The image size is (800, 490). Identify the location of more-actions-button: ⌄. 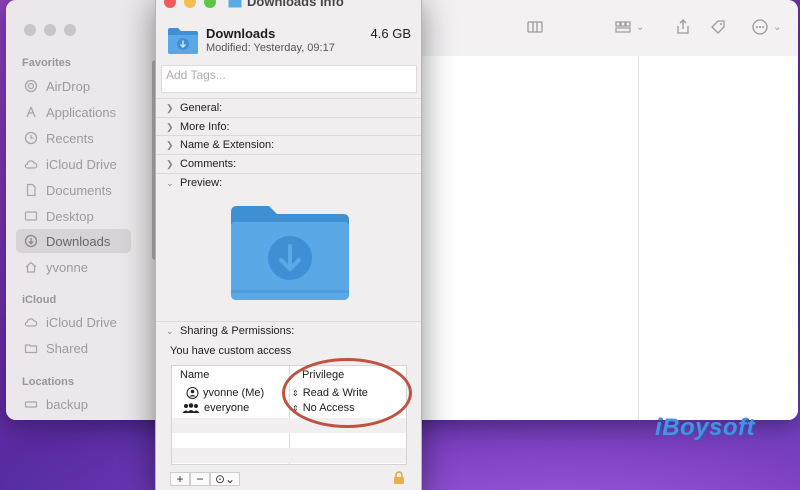
(766, 27).